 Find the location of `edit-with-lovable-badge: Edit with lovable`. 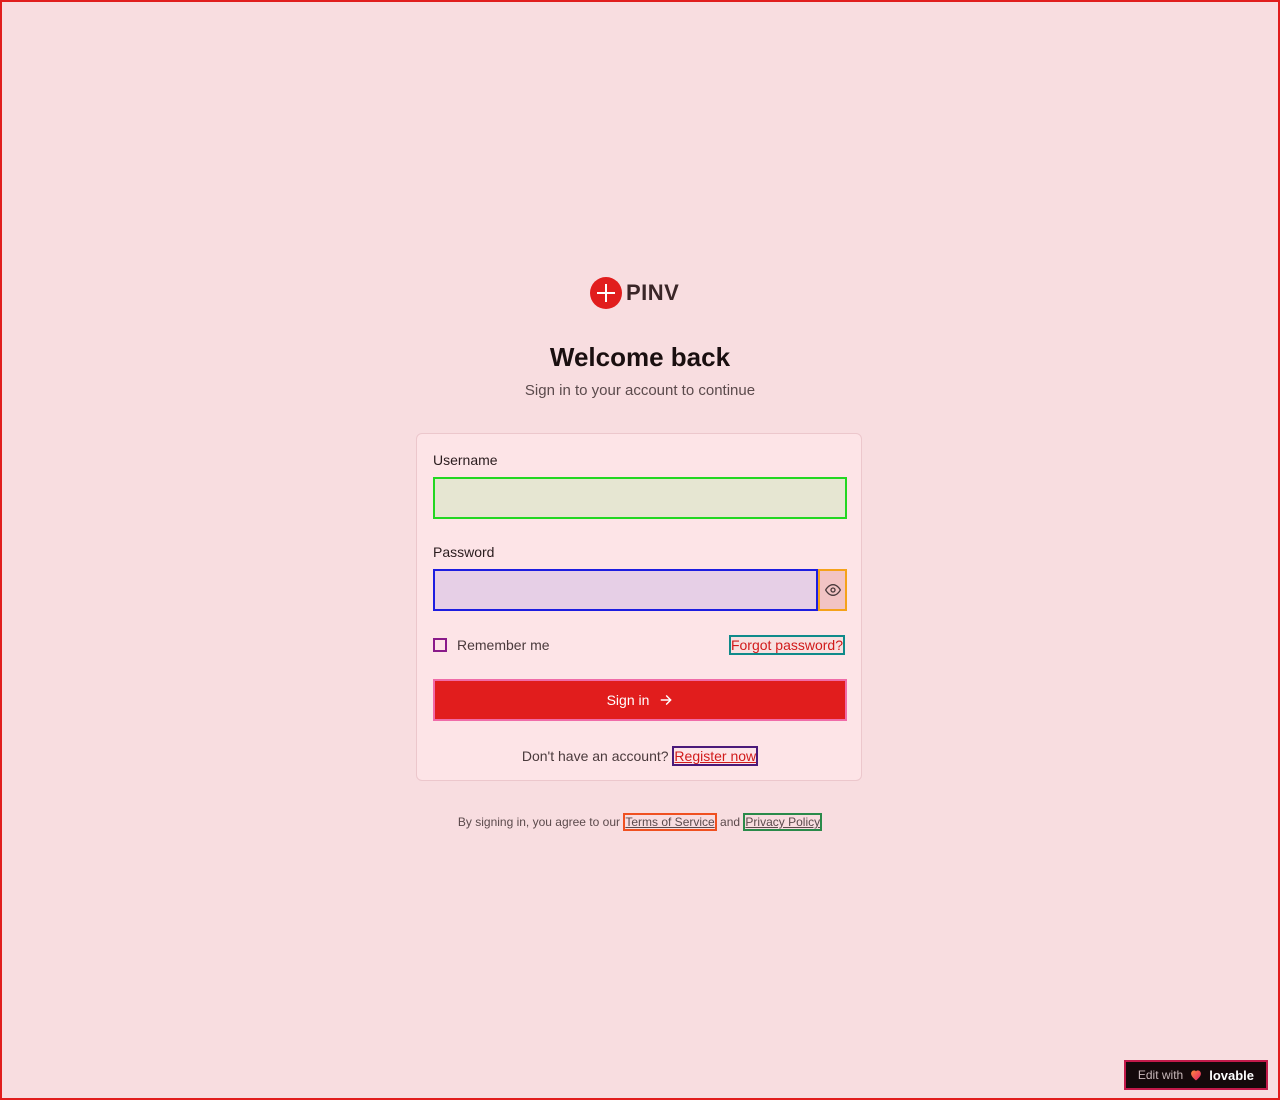

edit-with-lovable-badge: Edit with lovable is located at coordinates (1195, 1075).